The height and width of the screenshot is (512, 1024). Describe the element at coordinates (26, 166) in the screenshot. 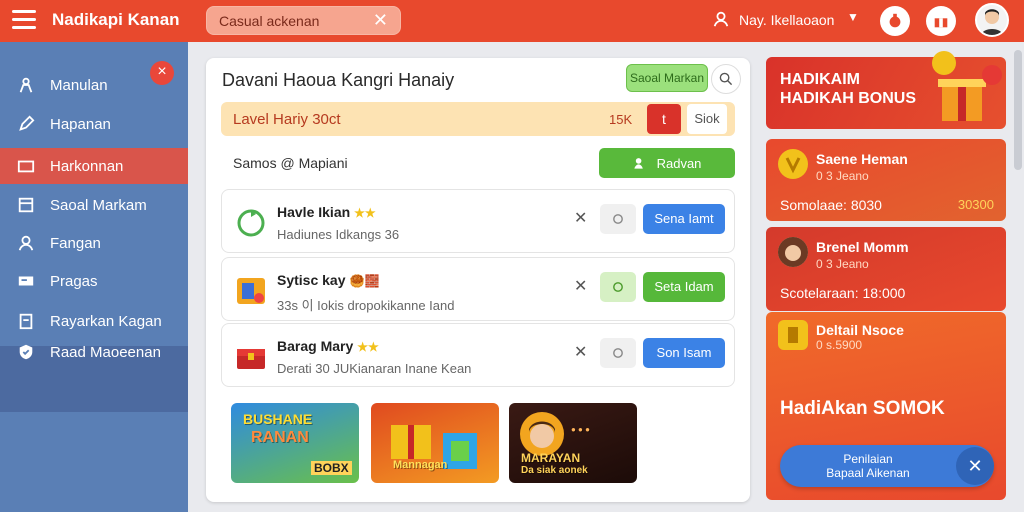

I see `wallet-icon` at that location.